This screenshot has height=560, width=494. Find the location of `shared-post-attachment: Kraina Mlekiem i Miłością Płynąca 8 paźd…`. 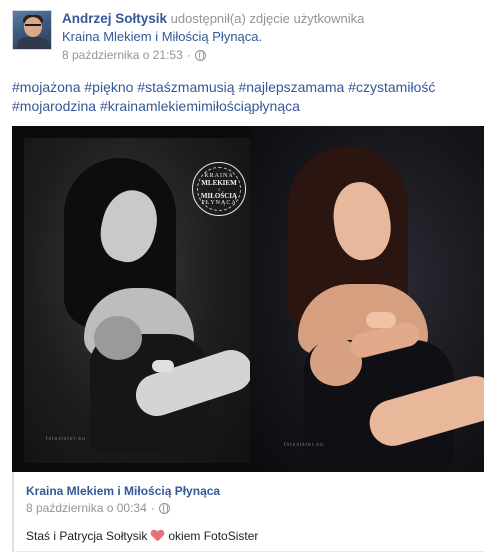

shared-post-attachment: Kraina Mlekiem i Miłością Płynąca 8 paźd… is located at coordinates (248, 512).